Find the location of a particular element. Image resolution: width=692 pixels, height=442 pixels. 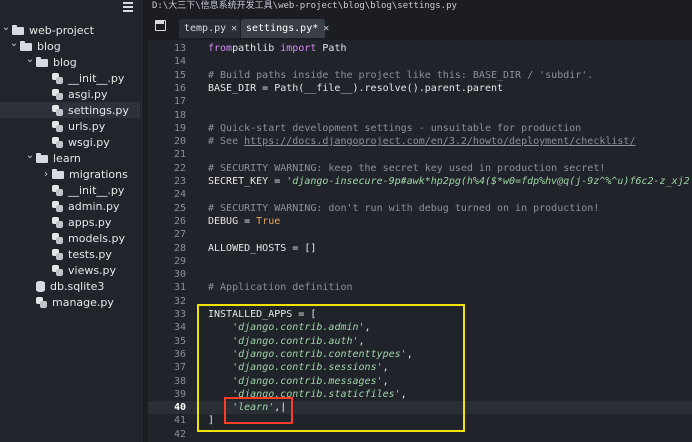

tree-item: ⌄ learn is located at coordinates (70, 158).